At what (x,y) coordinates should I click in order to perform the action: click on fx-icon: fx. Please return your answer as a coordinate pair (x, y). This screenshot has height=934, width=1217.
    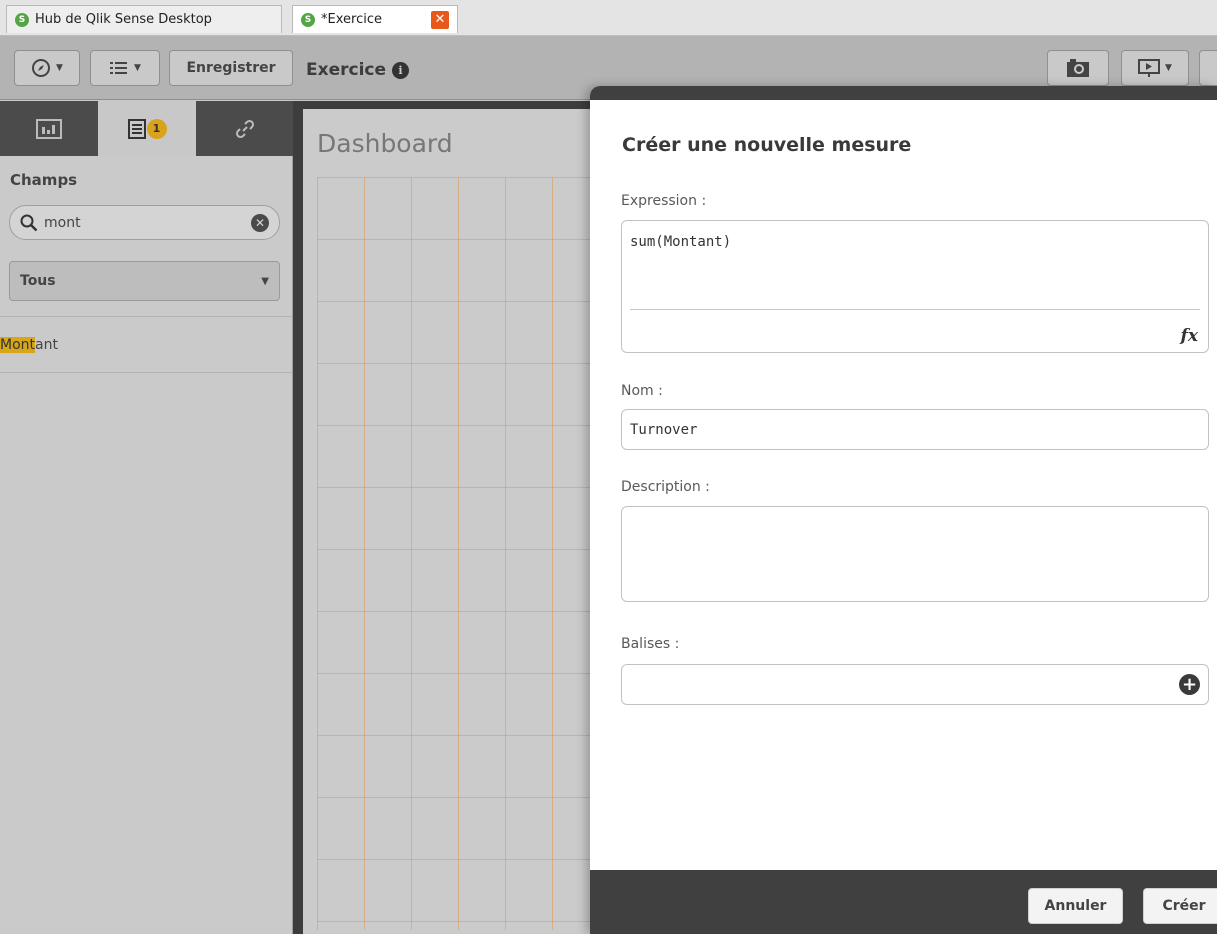
    Looking at the image, I should click on (1189, 336).